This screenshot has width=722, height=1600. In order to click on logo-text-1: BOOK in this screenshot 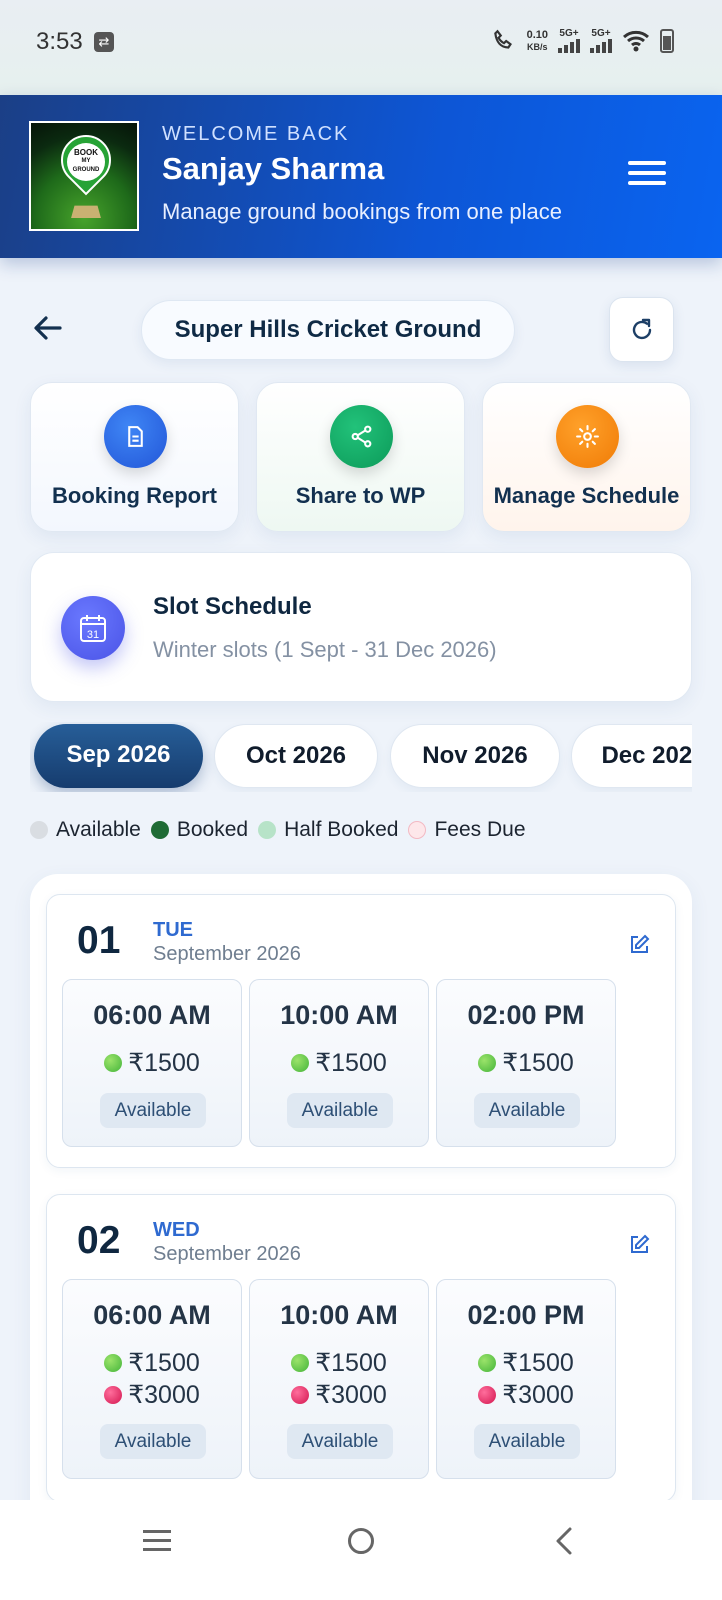, I will do `click(86, 152)`.